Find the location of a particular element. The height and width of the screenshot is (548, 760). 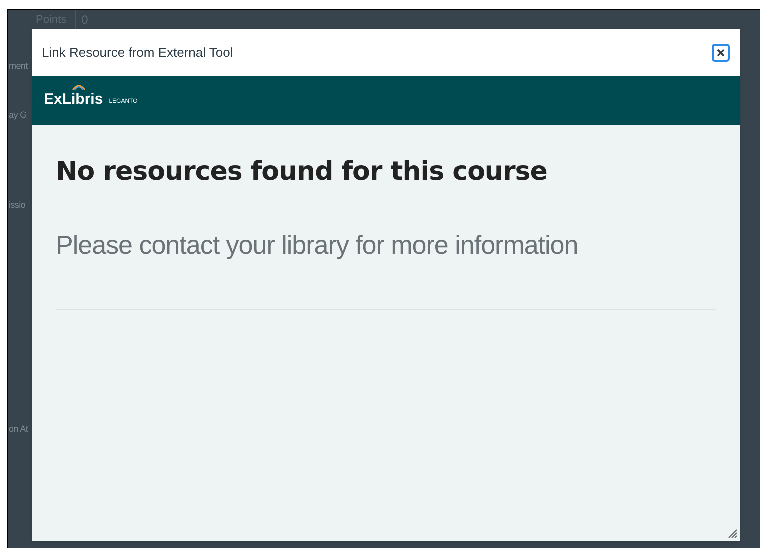

close-icon is located at coordinates (721, 52).